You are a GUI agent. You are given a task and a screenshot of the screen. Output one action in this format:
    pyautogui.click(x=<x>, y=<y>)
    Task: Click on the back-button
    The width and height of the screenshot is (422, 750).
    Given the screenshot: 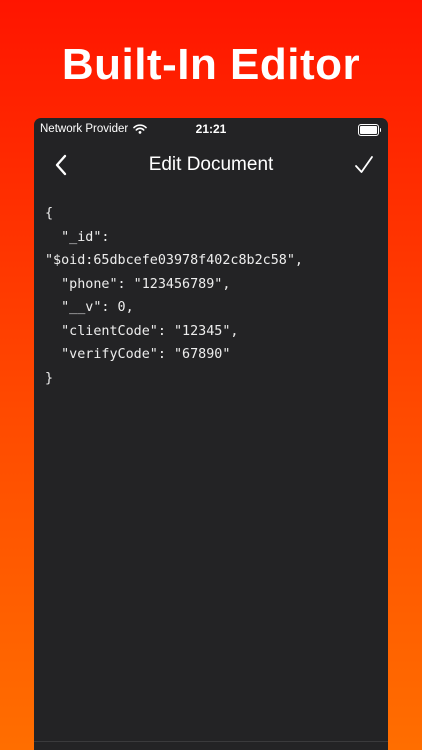 What is the action you would take?
    pyautogui.click(x=61, y=165)
    